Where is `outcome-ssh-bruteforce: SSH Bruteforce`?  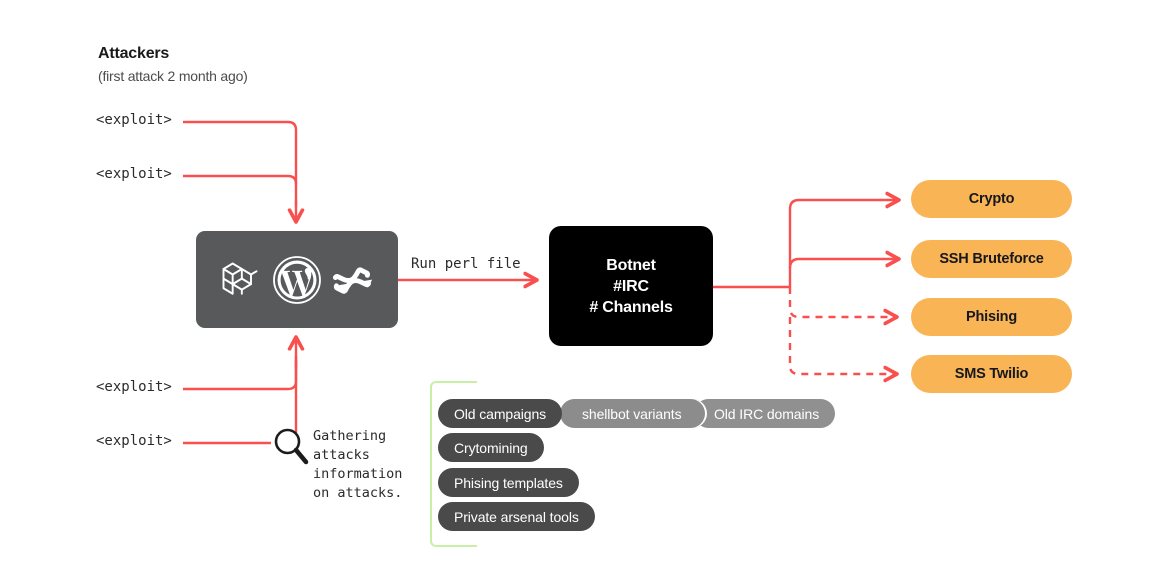
outcome-ssh-bruteforce: SSH Bruteforce is located at coordinates (991, 259).